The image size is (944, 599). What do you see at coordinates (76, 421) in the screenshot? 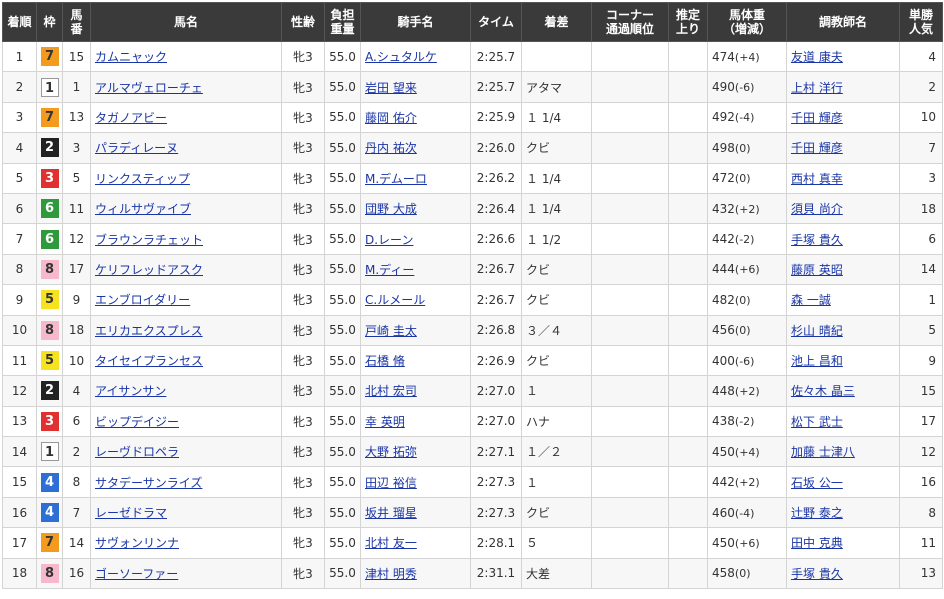
I see `umaban-cell: 6` at bounding box center [76, 421].